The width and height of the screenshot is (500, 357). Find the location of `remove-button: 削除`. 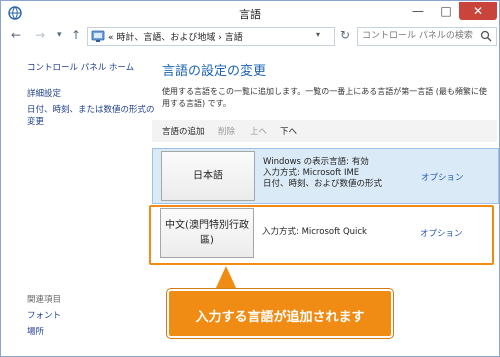

remove-button: 削除 is located at coordinates (226, 131).